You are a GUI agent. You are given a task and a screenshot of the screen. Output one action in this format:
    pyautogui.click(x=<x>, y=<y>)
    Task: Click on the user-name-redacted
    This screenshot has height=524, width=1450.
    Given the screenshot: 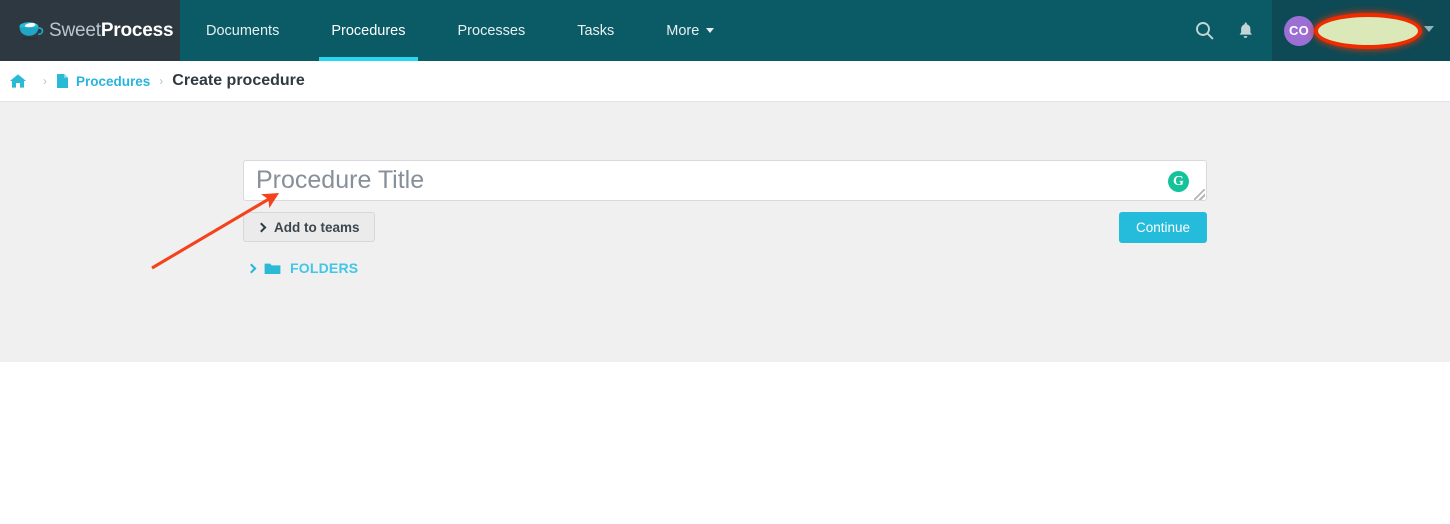 What is the action you would take?
    pyautogui.click(x=1368, y=30)
    